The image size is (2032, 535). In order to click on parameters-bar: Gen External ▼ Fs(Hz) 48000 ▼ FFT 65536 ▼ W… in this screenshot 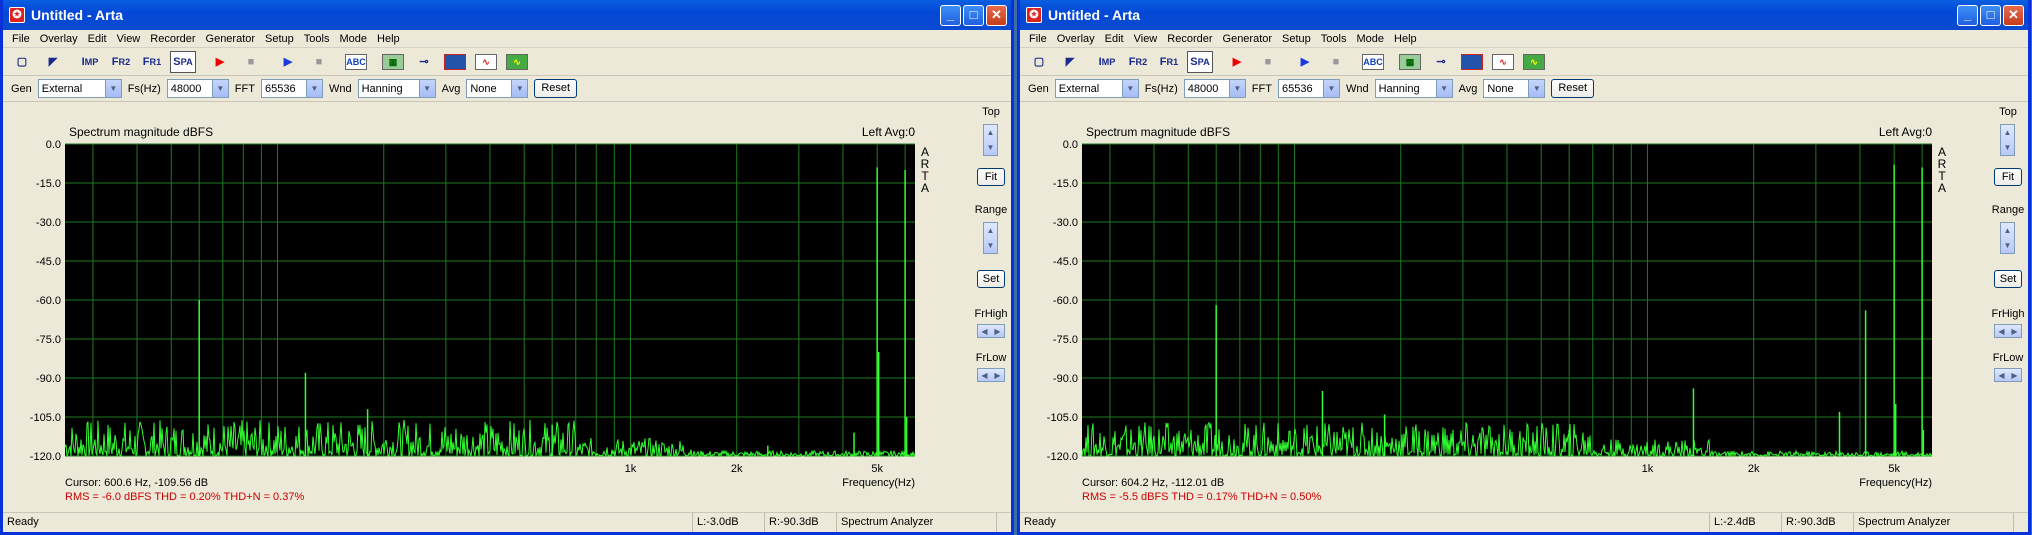, I will do `click(1524, 89)`.